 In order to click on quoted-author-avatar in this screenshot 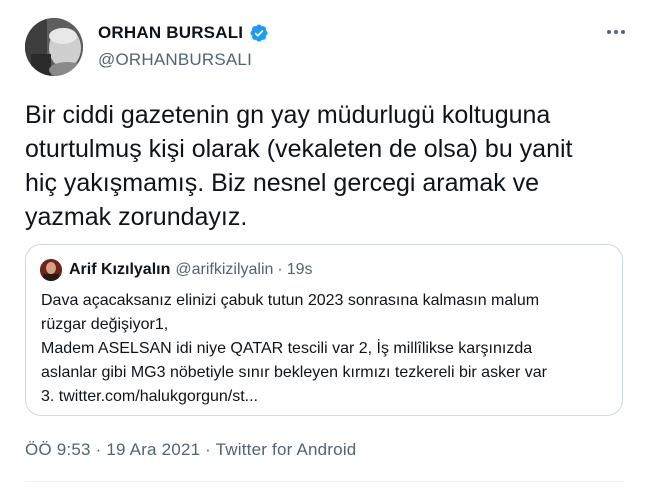, I will do `click(51, 270)`.